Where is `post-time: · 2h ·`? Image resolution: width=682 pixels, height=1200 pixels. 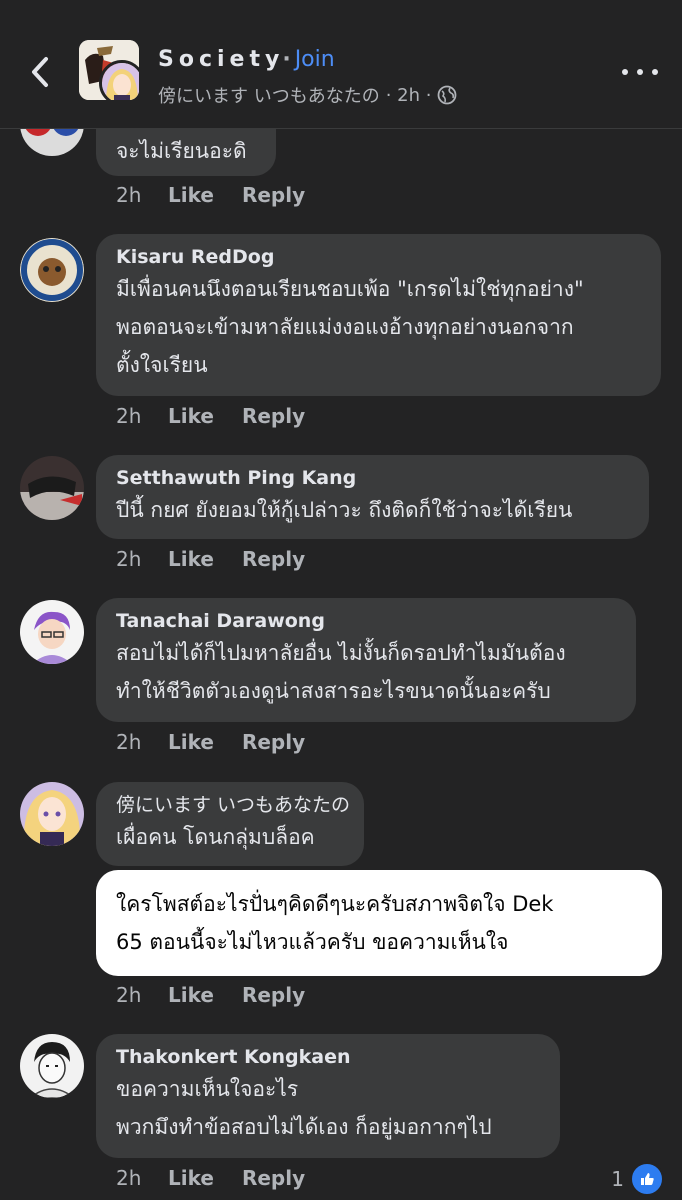
post-time: · 2h · is located at coordinates (408, 95).